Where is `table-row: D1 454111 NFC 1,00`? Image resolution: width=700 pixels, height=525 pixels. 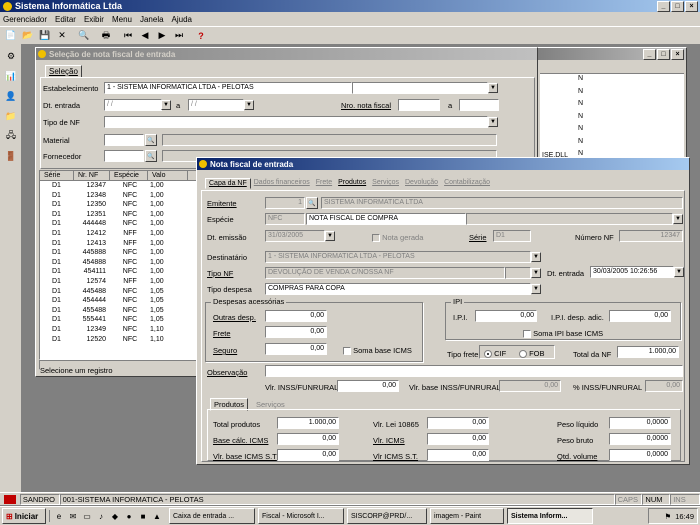 table-row: D1 454111 NFC 1,00 is located at coordinates (118, 272).